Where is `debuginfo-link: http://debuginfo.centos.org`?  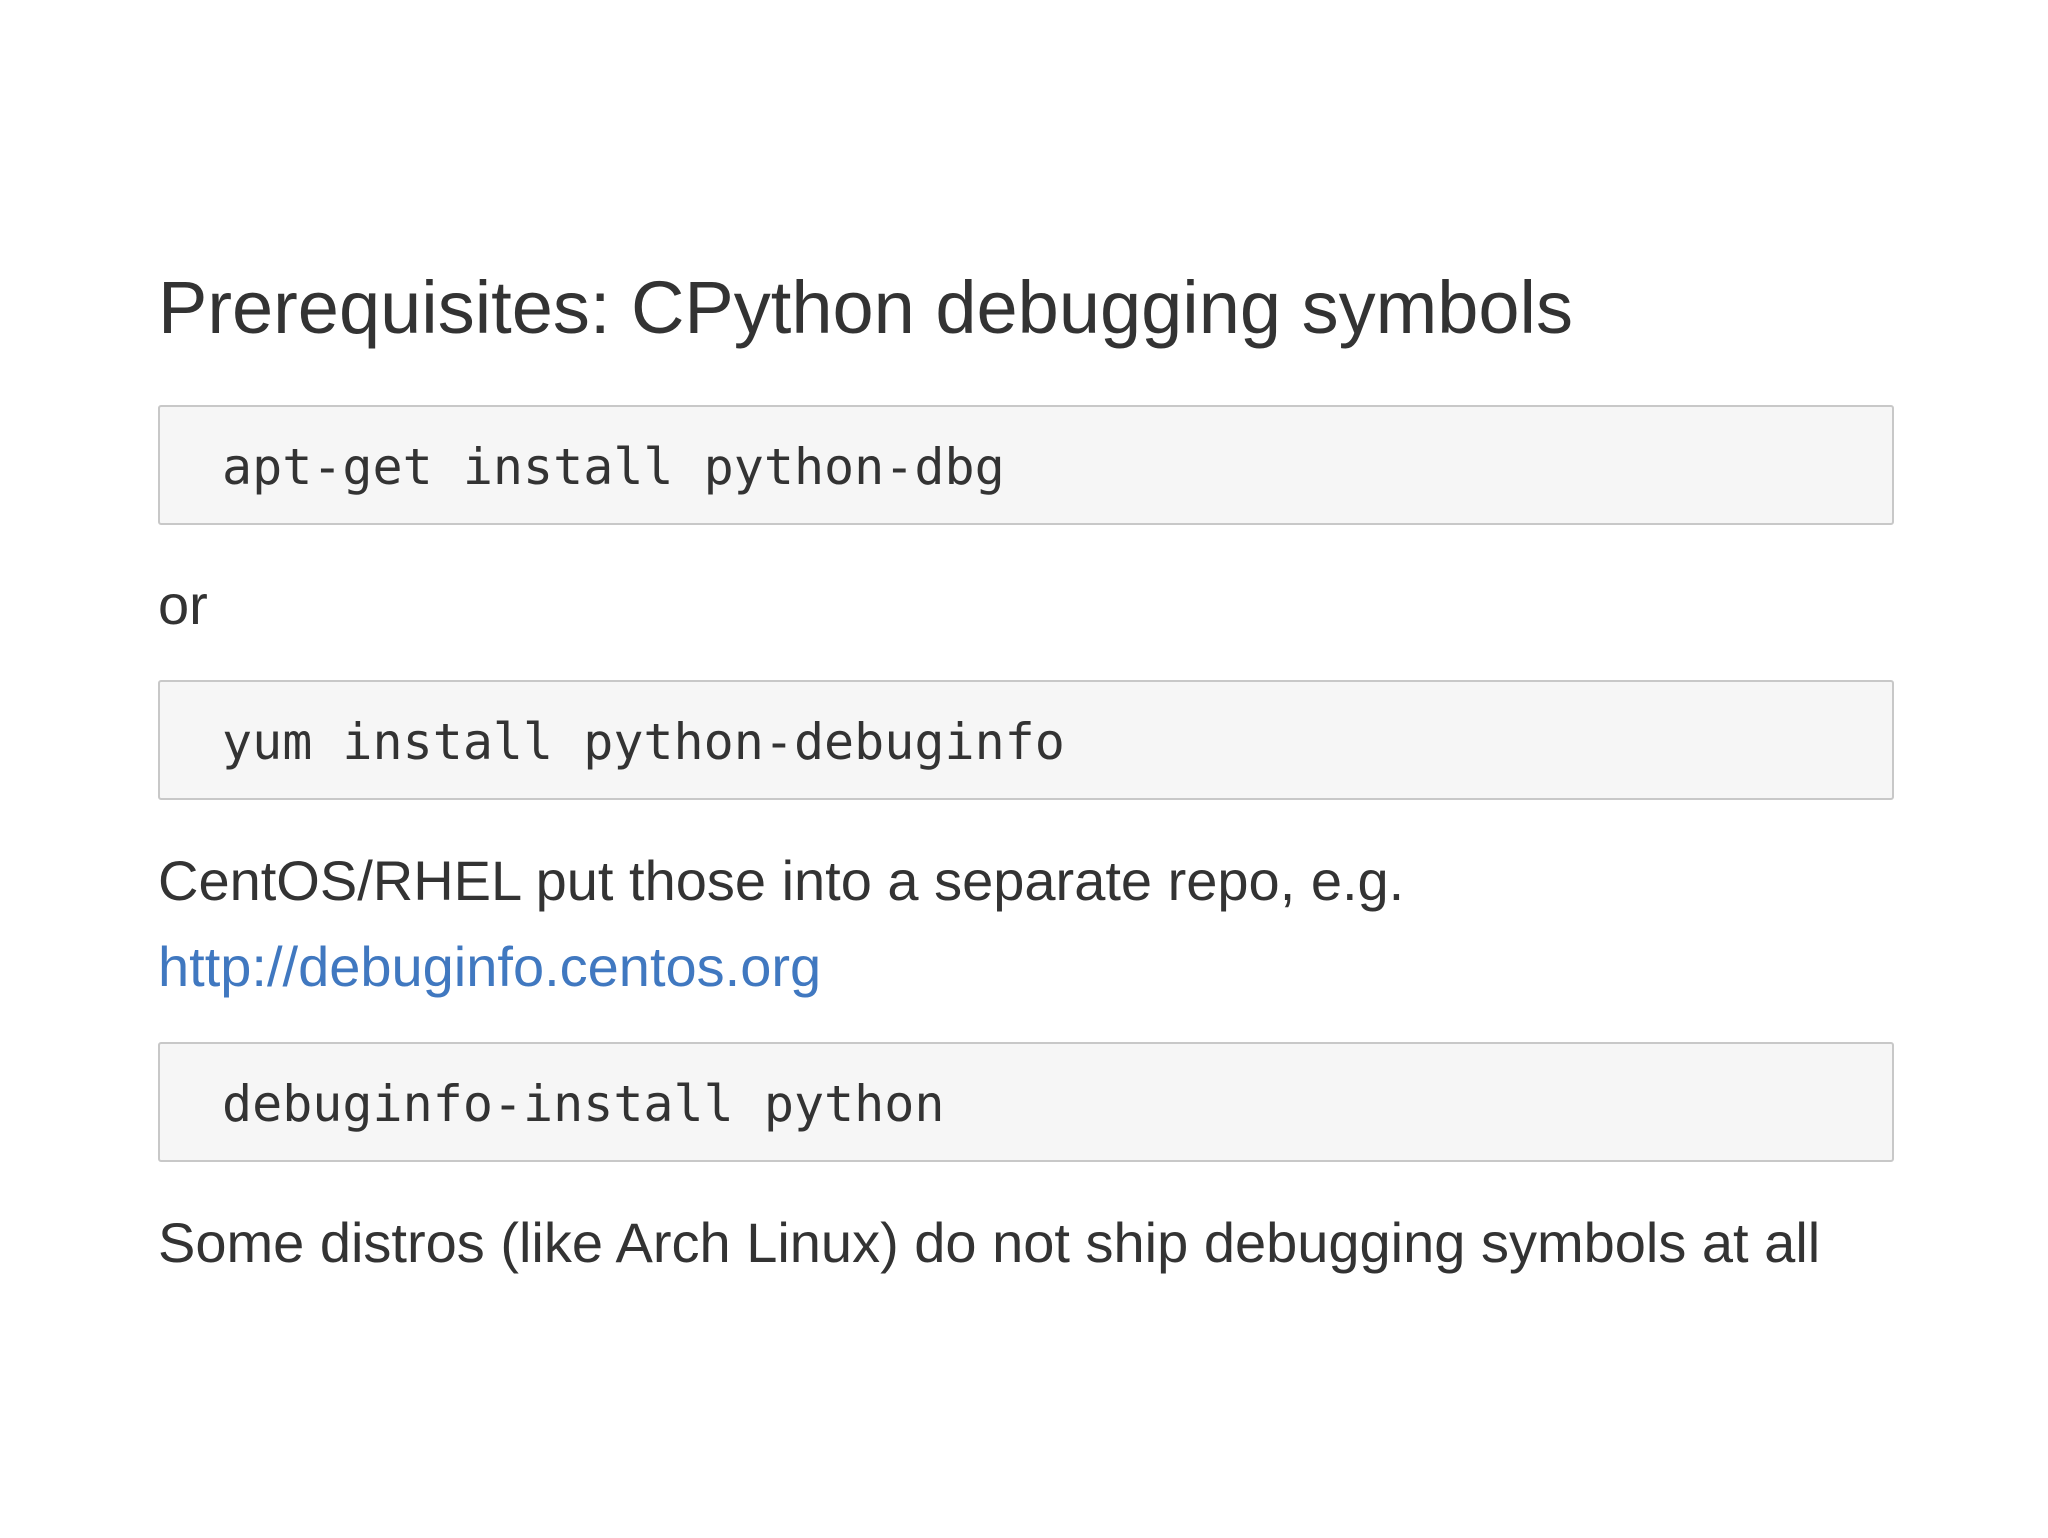
debuginfo-link: http://debuginfo.centos.org is located at coordinates (489, 966).